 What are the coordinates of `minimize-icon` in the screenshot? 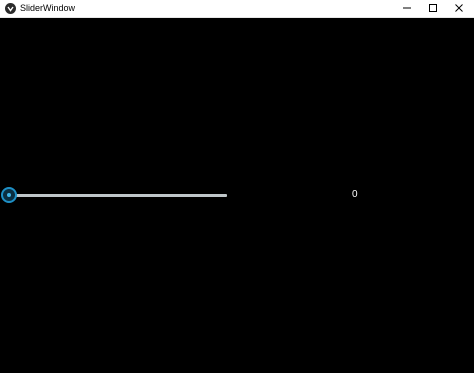 It's located at (407, 9).